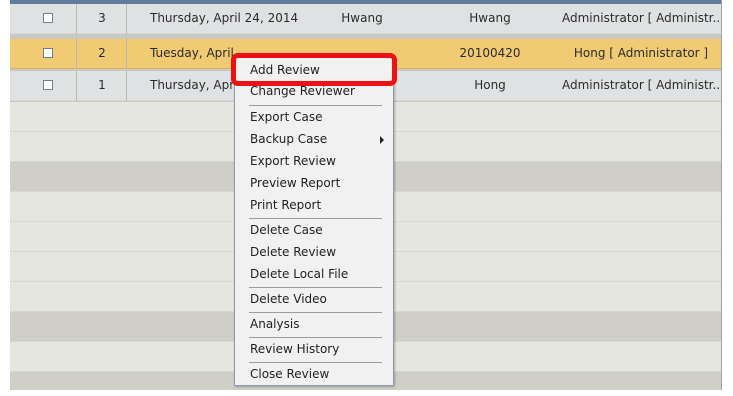 This screenshot has height=396, width=733. Describe the element at coordinates (641, 53) in the screenshot. I see `row-col-c: Hong [ Administrator ]` at that location.